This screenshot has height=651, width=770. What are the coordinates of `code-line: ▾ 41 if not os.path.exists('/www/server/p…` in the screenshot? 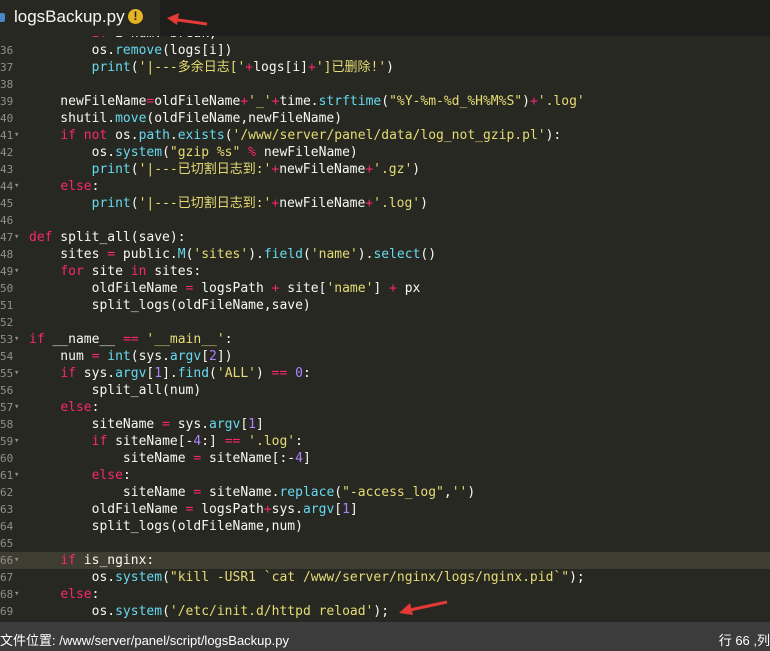 It's located at (385, 135).